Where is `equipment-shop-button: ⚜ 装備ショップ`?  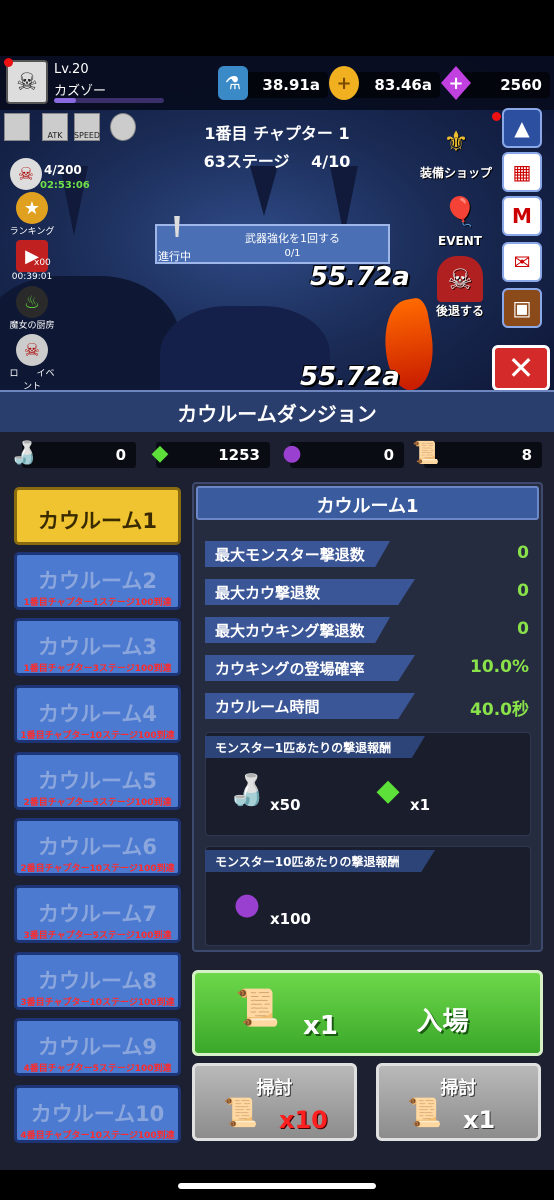
equipment-shop-button: ⚜ 装備ショップ is located at coordinates (456, 149).